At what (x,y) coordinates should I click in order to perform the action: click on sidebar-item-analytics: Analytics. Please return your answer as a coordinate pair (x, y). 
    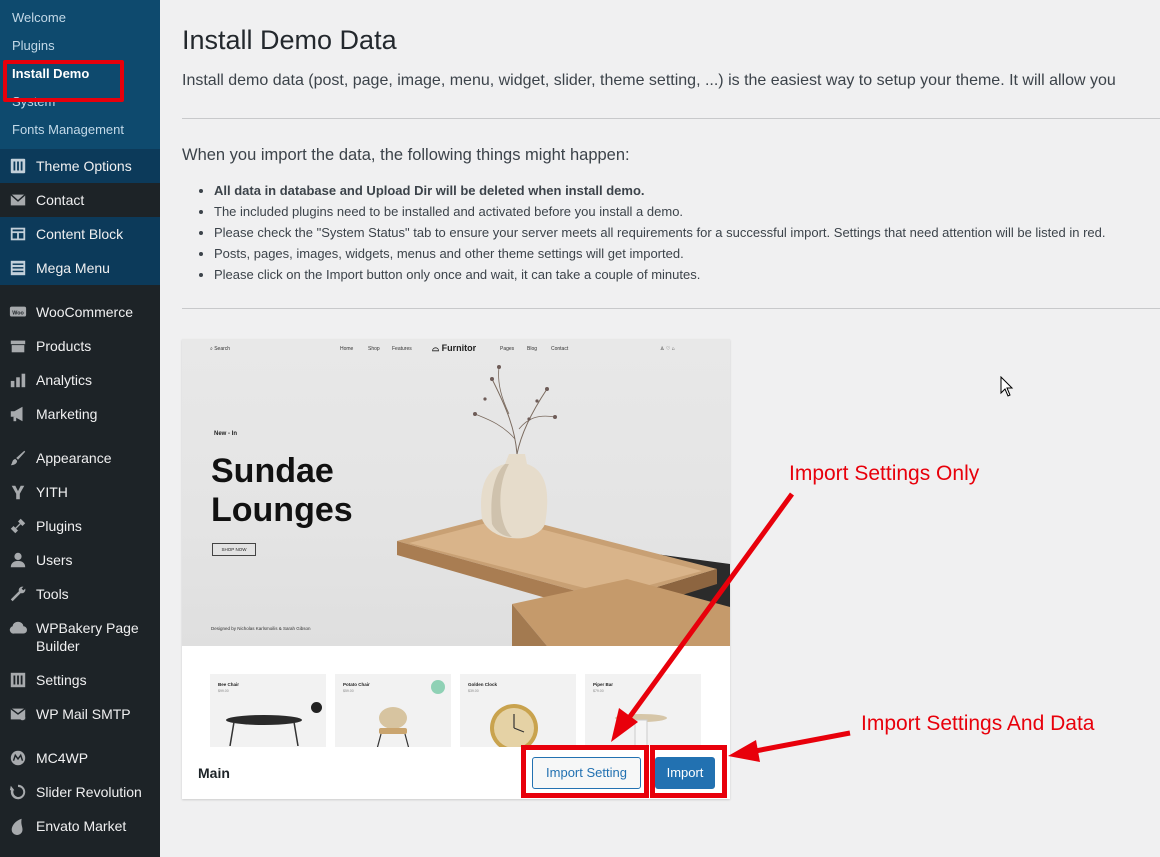
    Looking at the image, I should click on (80, 380).